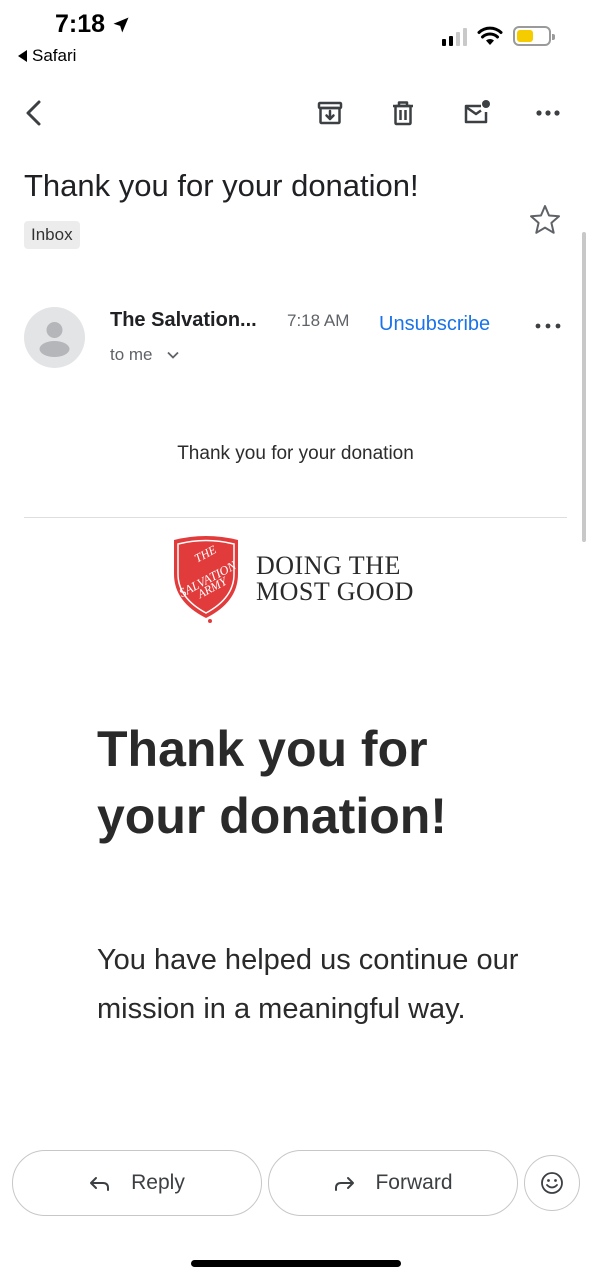 The image size is (591, 1280). I want to click on back-app-label: Safari, so click(54, 55).